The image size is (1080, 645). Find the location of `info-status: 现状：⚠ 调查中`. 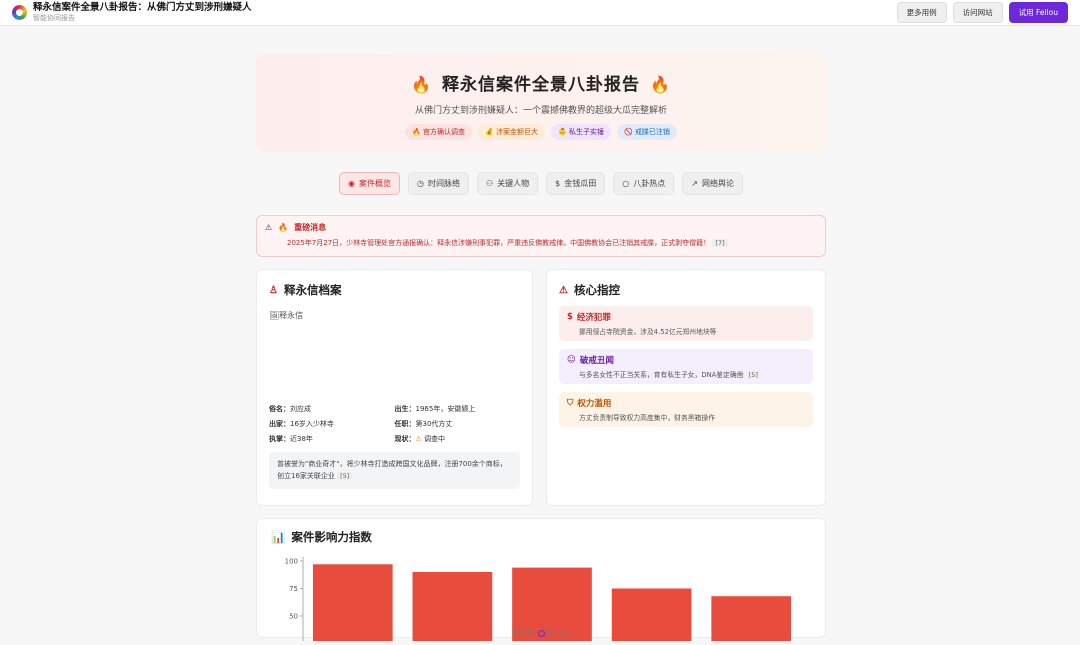

info-status: 现状：⚠ 调查中 is located at coordinates (458, 439).